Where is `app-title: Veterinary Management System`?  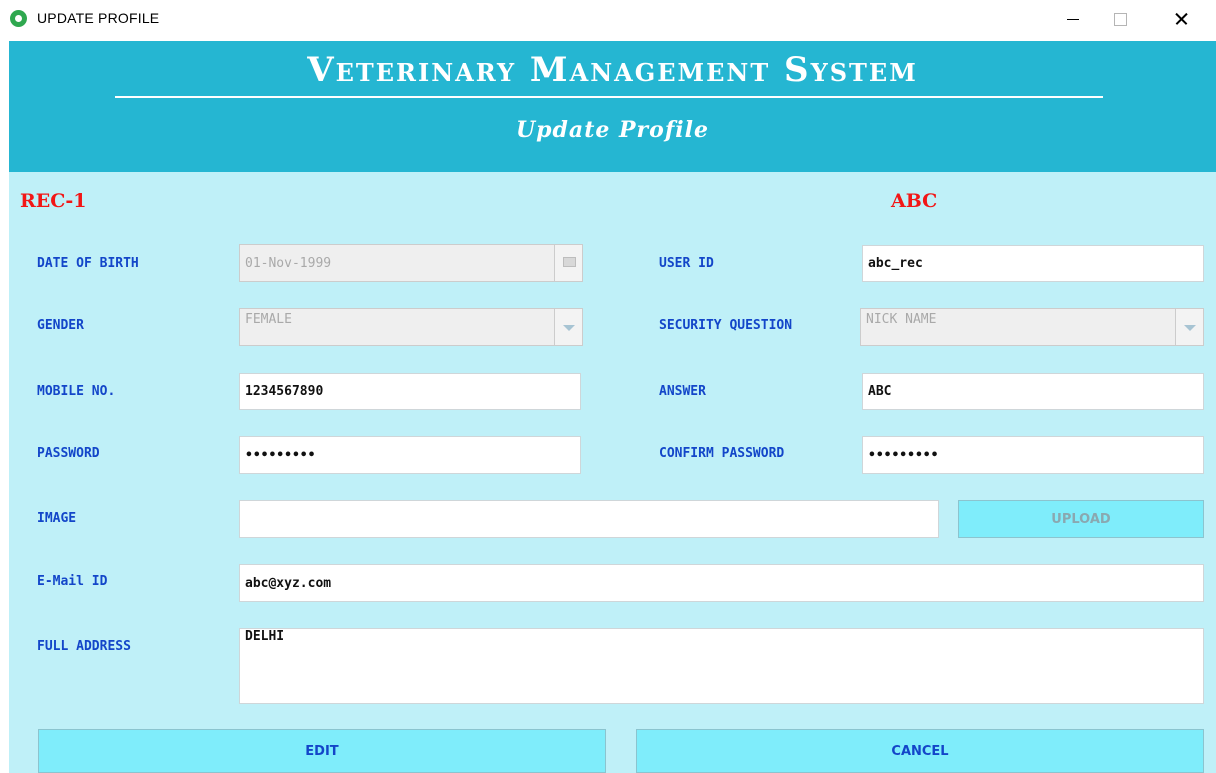
app-title: Veterinary Management System is located at coordinates (612, 70).